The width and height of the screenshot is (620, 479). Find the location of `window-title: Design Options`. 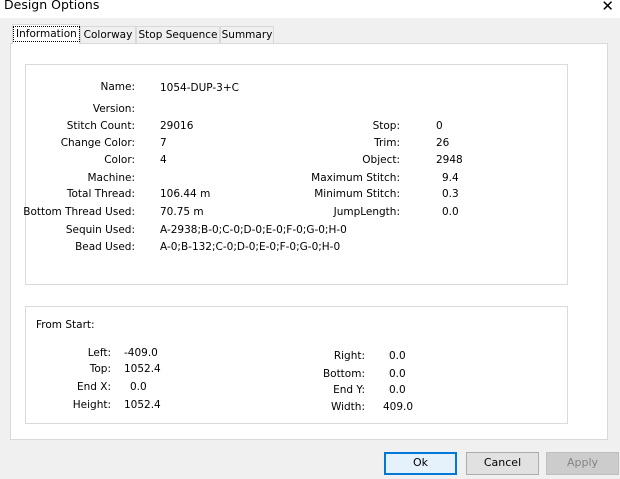

window-title: Design Options is located at coordinates (52, 6).